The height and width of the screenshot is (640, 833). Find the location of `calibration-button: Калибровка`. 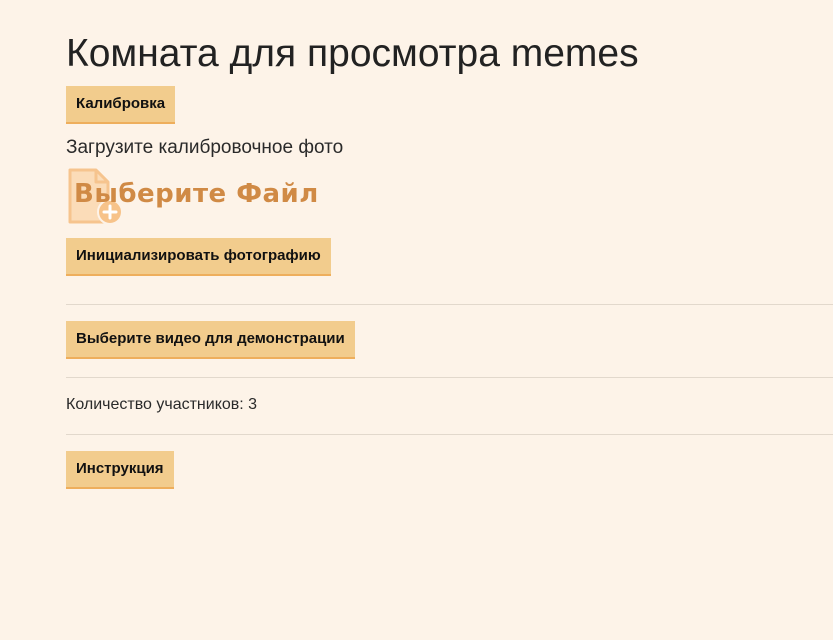

calibration-button: Калибровка is located at coordinates (121, 105).